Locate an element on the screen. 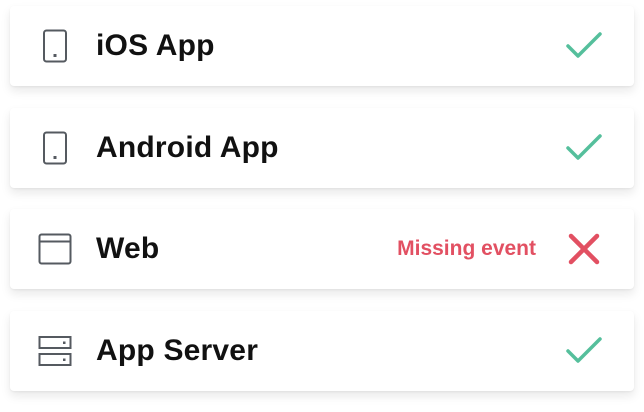 Image resolution: width=644 pixels, height=412 pixels. browser-window-icon is located at coordinates (55, 249).